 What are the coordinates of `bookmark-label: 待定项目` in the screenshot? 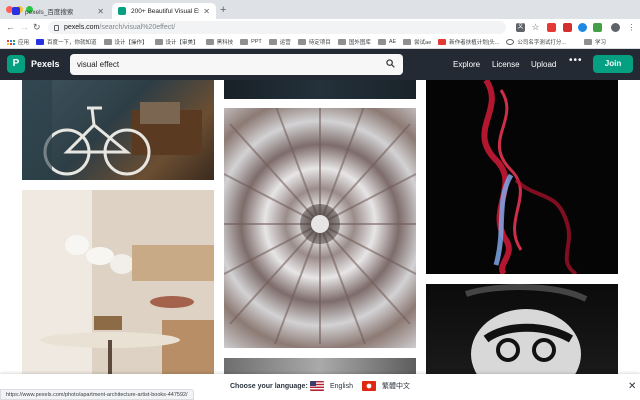 It's located at (319, 43).